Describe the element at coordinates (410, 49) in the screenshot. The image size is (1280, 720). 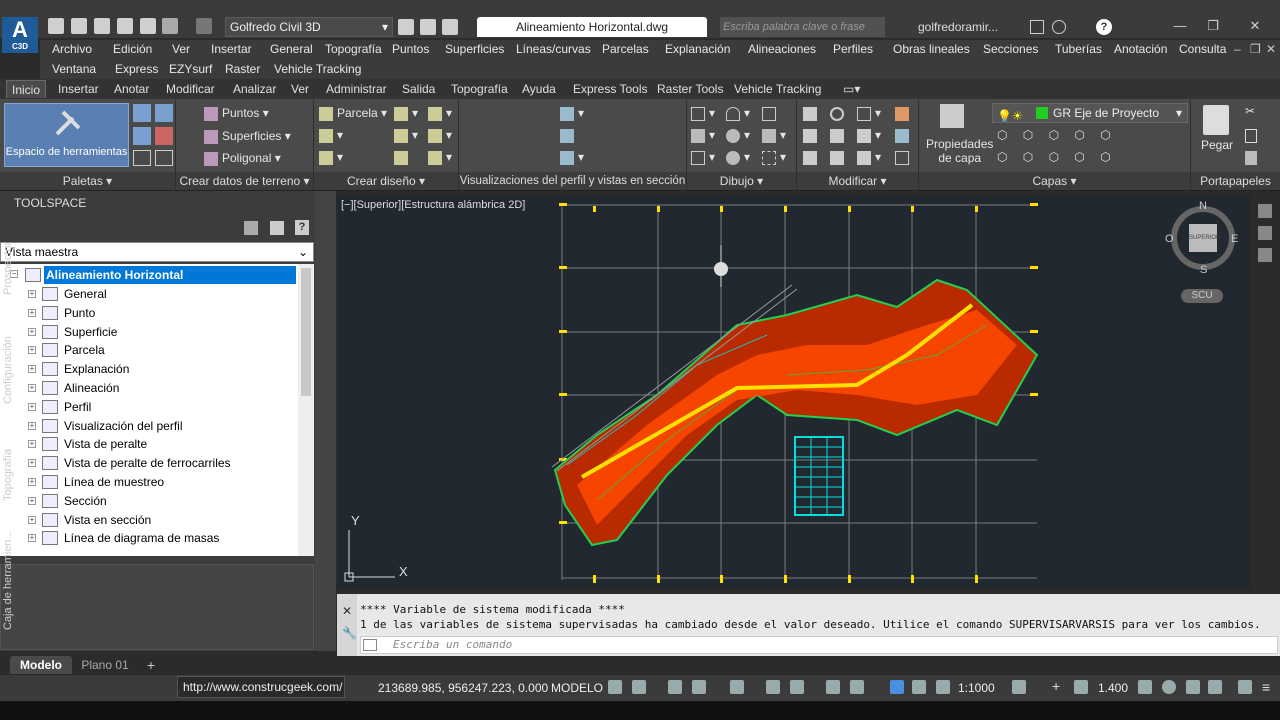
I see `menu-puntos: Puntos` at that location.